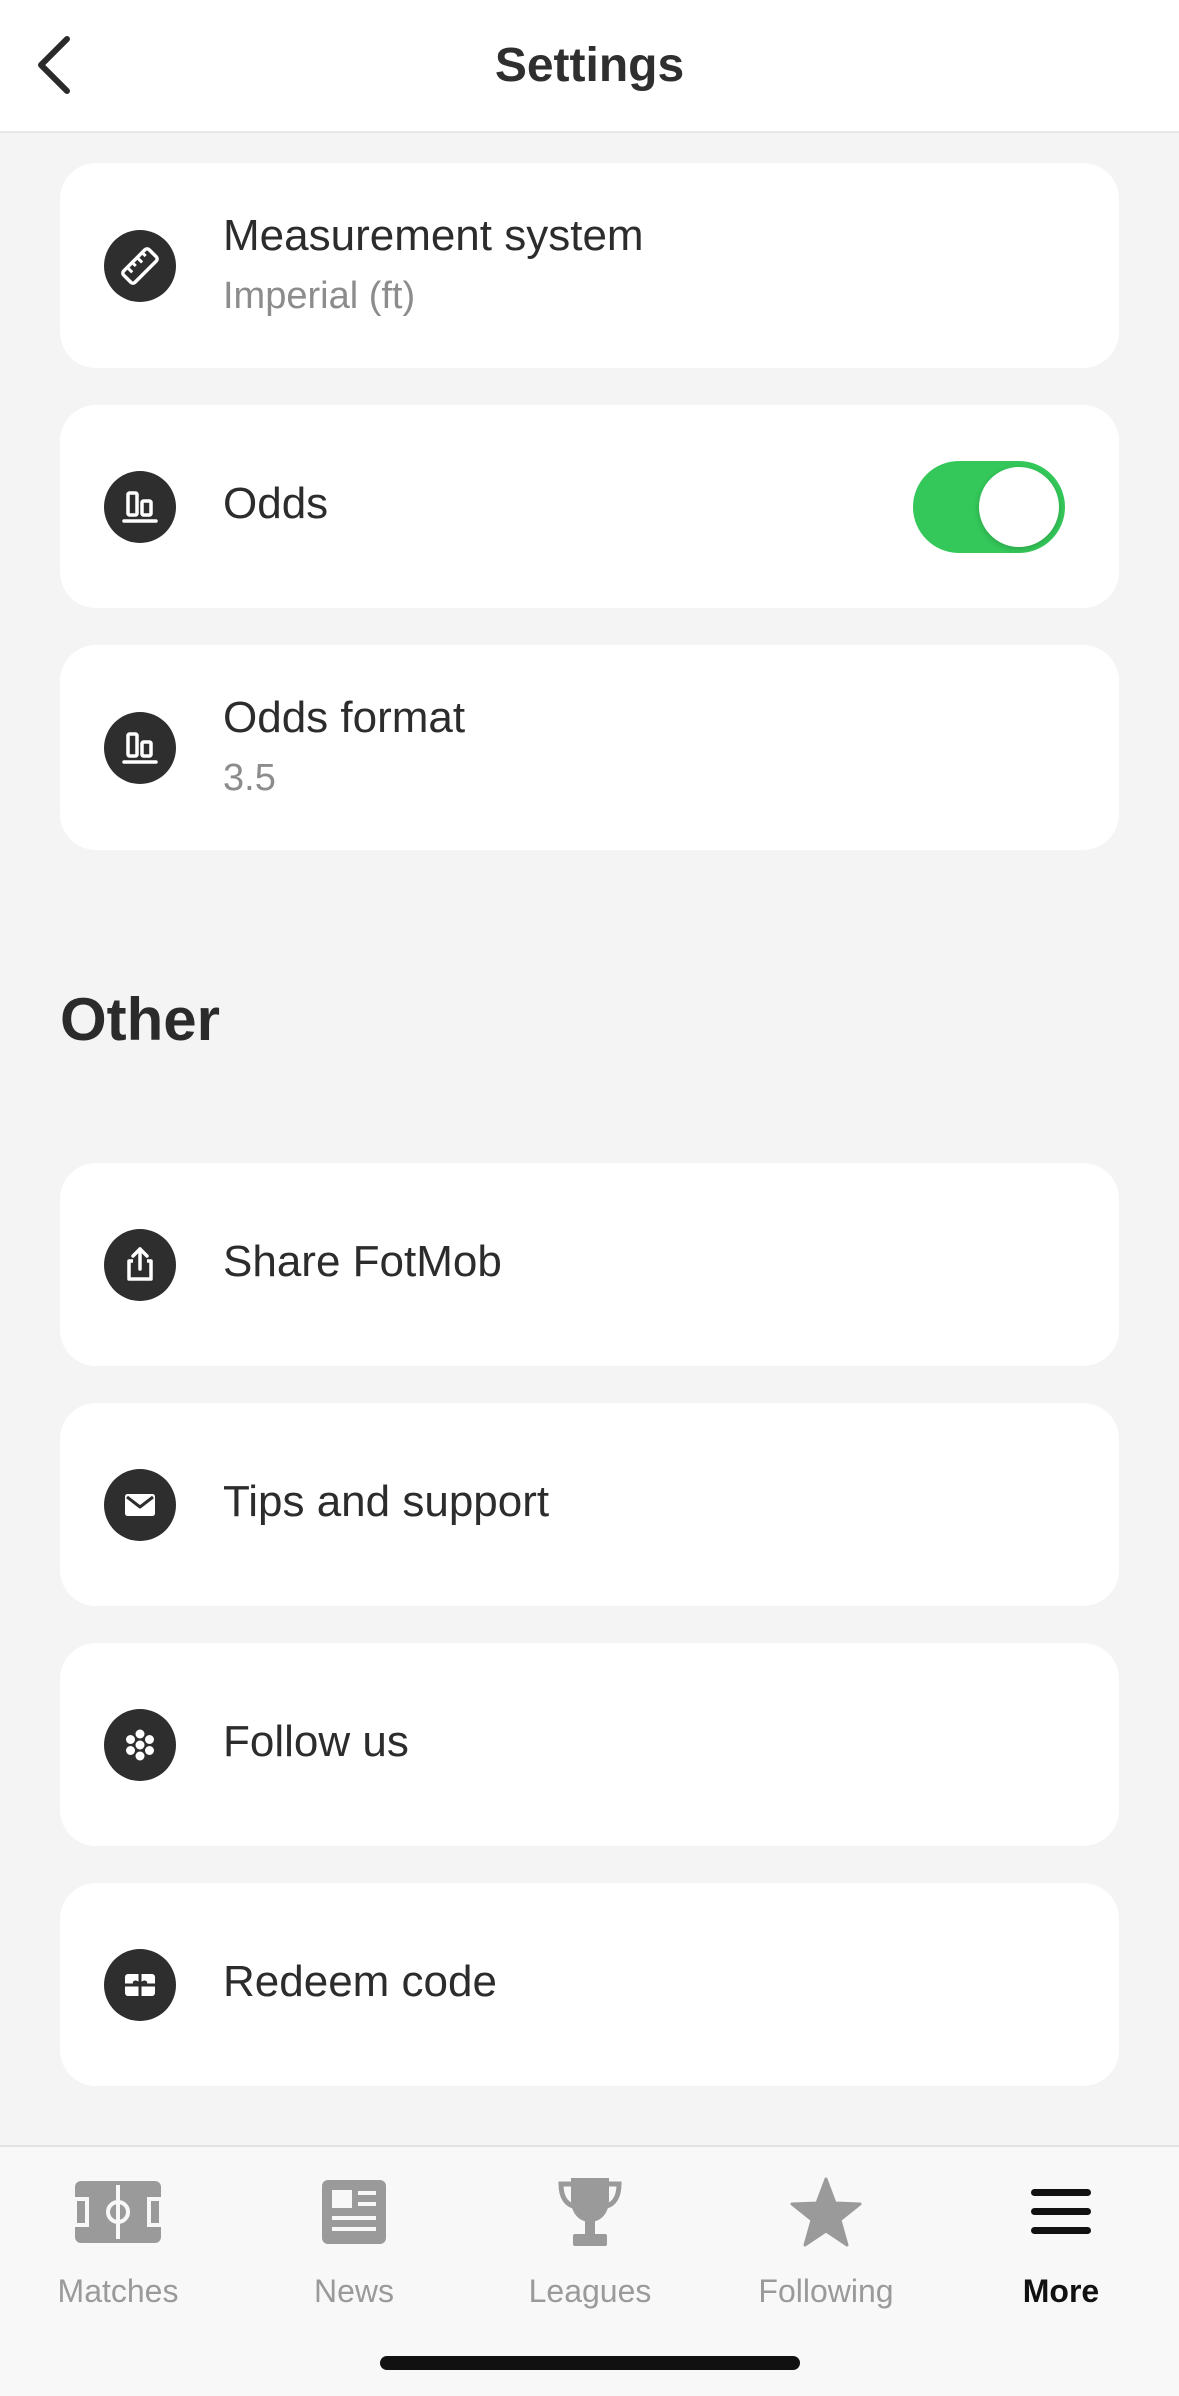 This screenshot has height=2396, width=1179. What do you see at coordinates (140, 1745) in the screenshot?
I see `social-icon` at bounding box center [140, 1745].